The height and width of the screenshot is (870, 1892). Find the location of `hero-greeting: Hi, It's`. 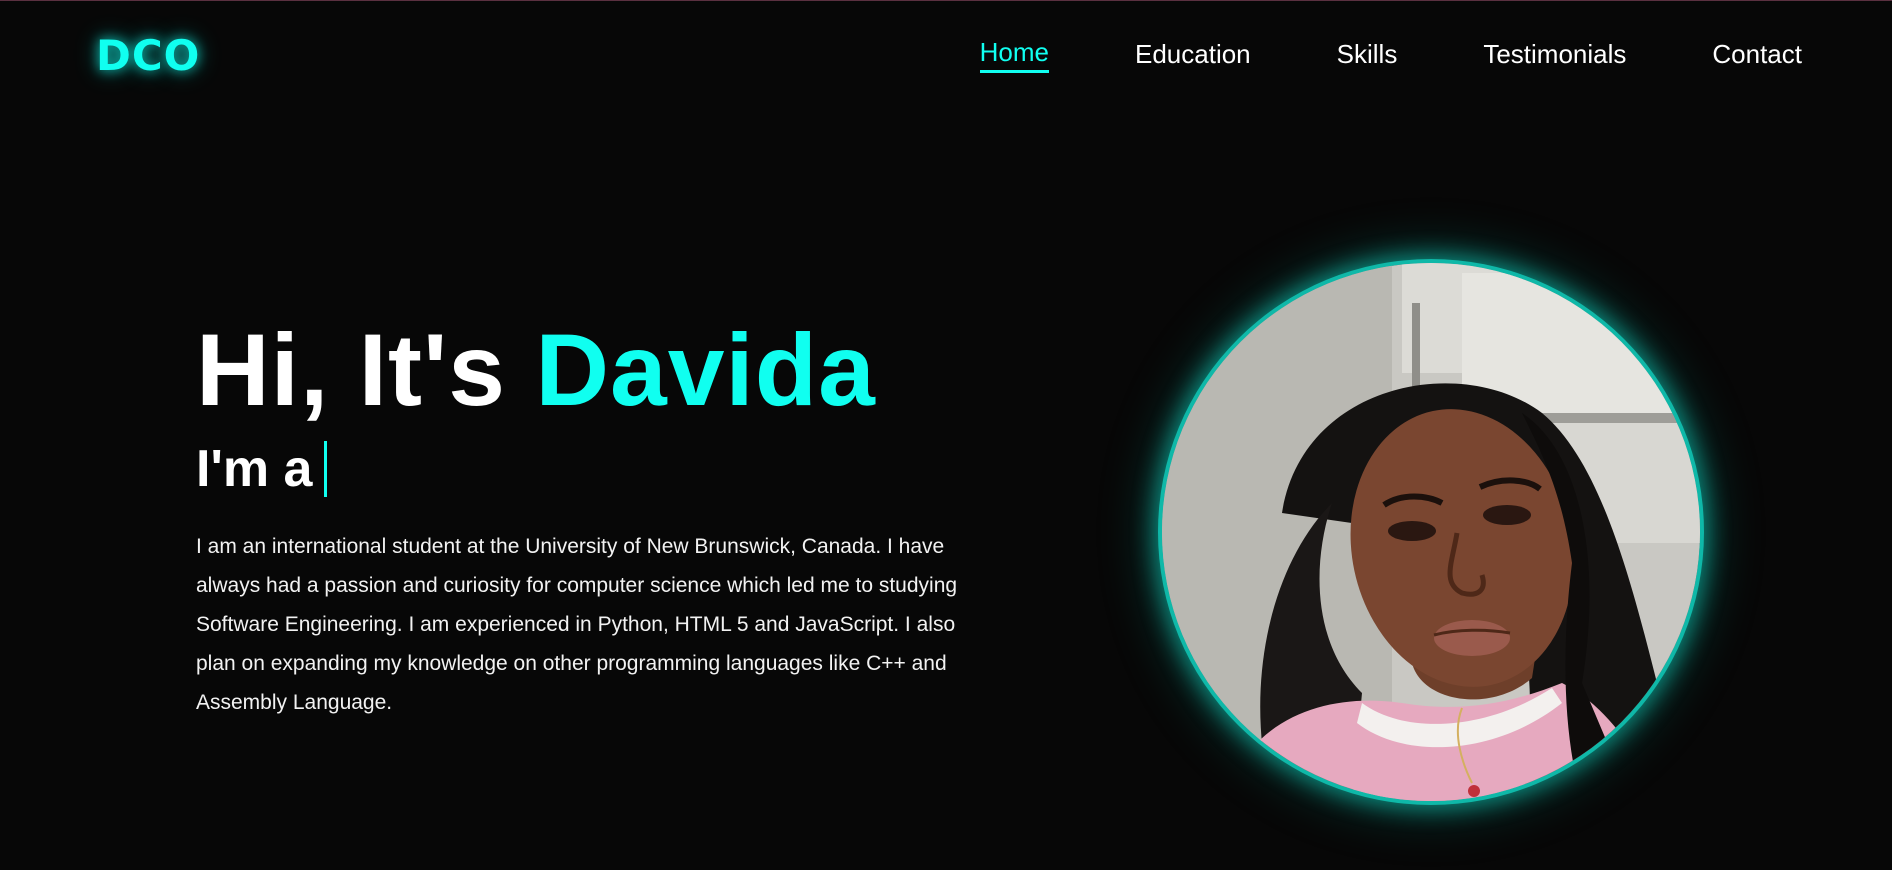

hero-greeting: Hi, It's is located at coordinates (351, 370).